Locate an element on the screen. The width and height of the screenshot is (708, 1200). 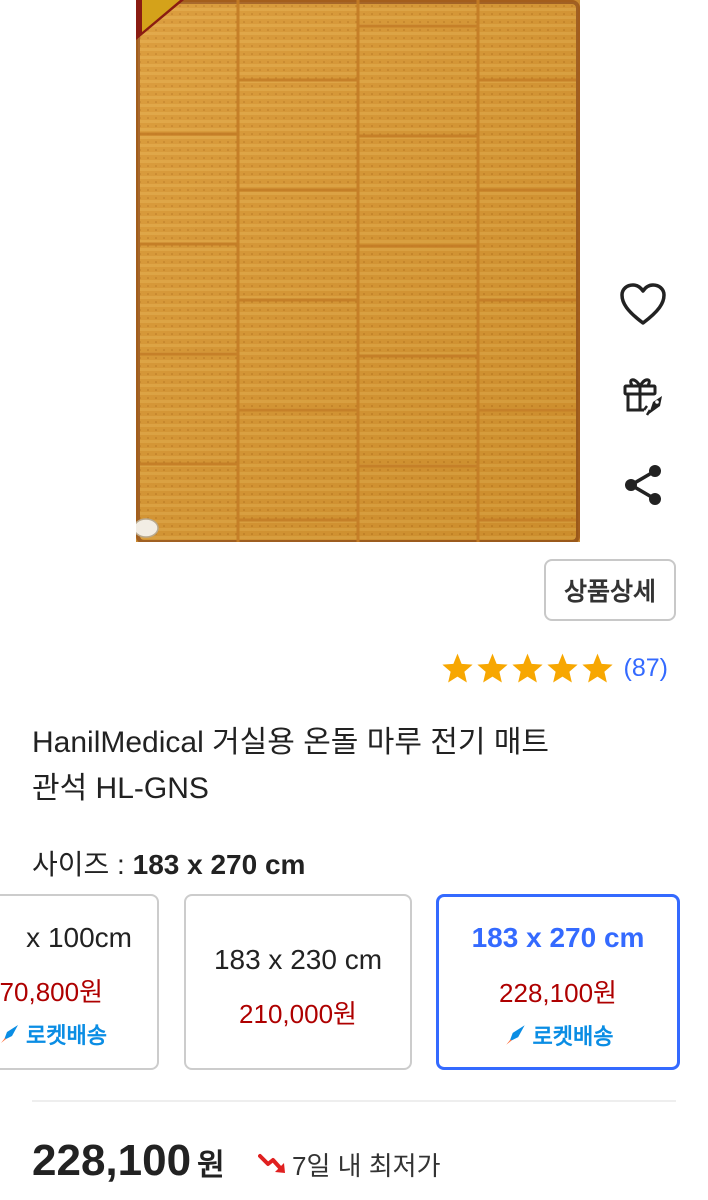
share-icon is located at coordinates (643, 487).